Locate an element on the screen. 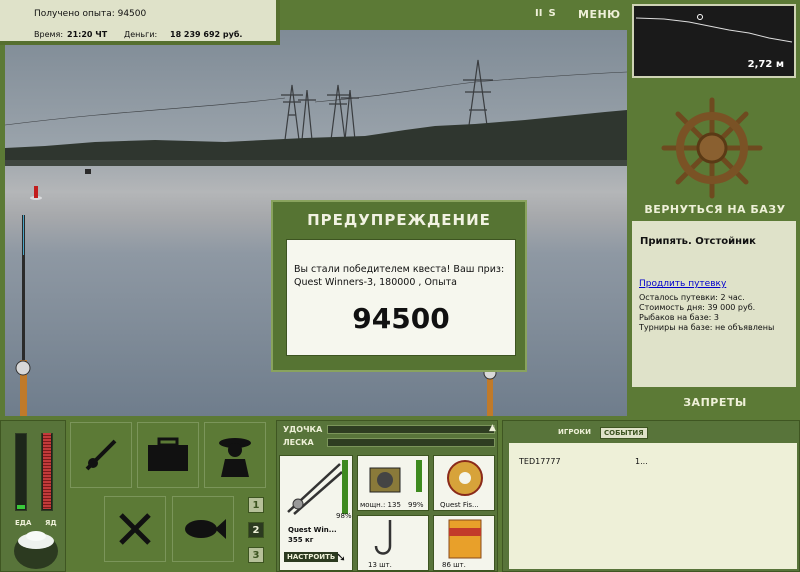 Image resolution: width=800 pixels, height=572 pixels. food-tile is located at coordinates (135, 529).